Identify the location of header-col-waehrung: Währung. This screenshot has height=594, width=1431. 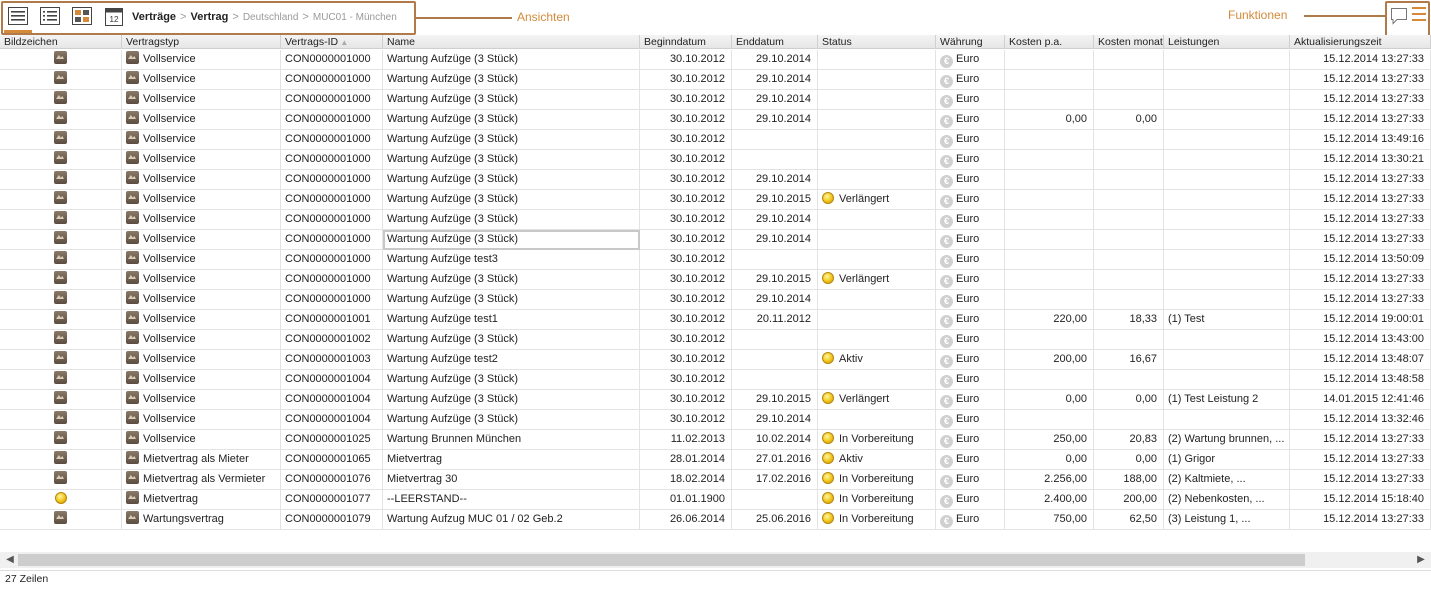
(970, 42).